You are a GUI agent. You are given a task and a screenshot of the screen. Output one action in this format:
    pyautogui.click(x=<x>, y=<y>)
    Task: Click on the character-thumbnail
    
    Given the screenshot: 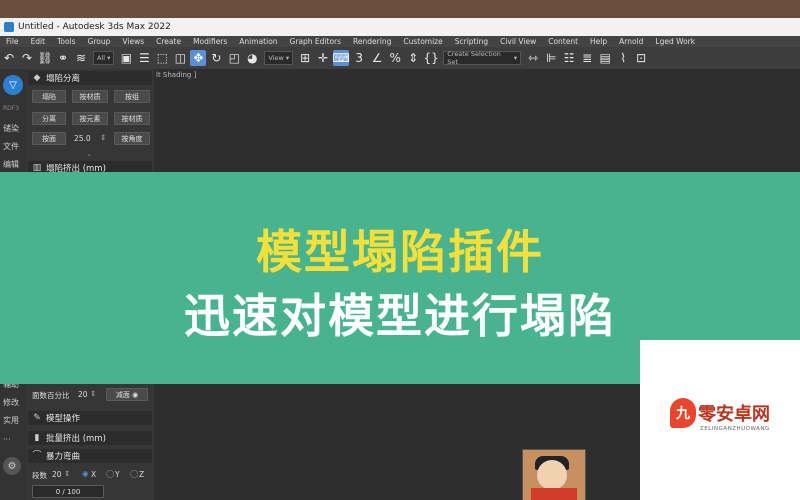 What is the action you would take?
    pyautogui.click(x=554, y=474)
    